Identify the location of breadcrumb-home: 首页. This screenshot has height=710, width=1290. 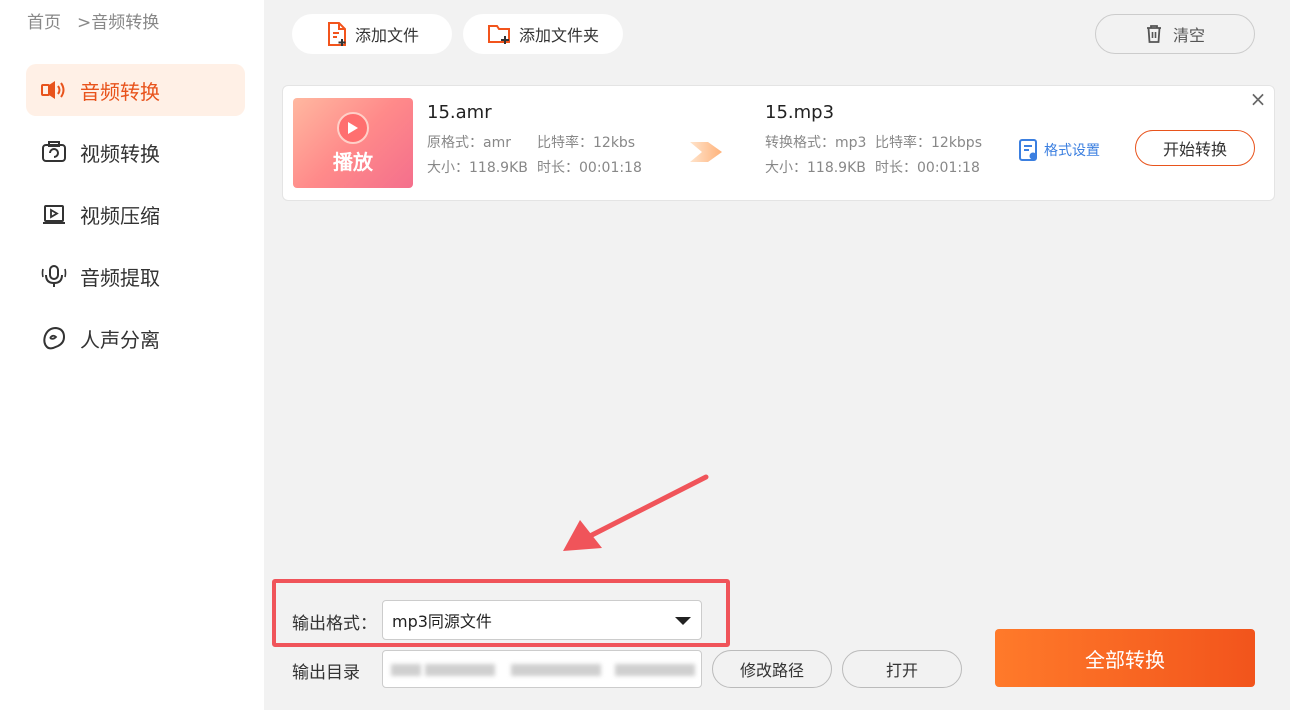
(44, 20).